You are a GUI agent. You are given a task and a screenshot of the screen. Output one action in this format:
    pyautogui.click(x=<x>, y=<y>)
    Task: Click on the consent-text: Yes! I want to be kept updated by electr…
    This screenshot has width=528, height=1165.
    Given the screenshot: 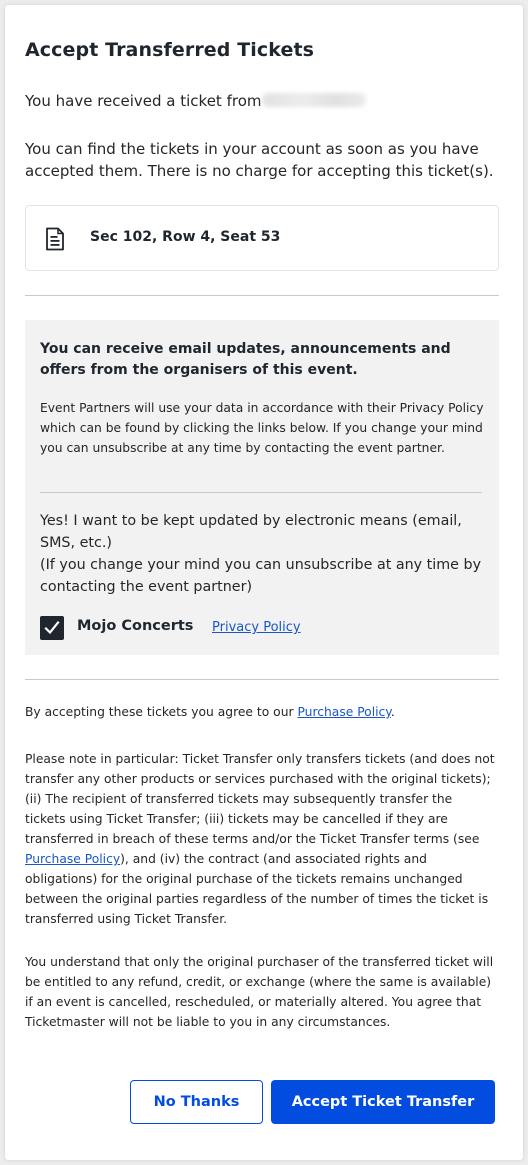 What is the action you would take?
    pyautogui.click(x=262, y=554)
    